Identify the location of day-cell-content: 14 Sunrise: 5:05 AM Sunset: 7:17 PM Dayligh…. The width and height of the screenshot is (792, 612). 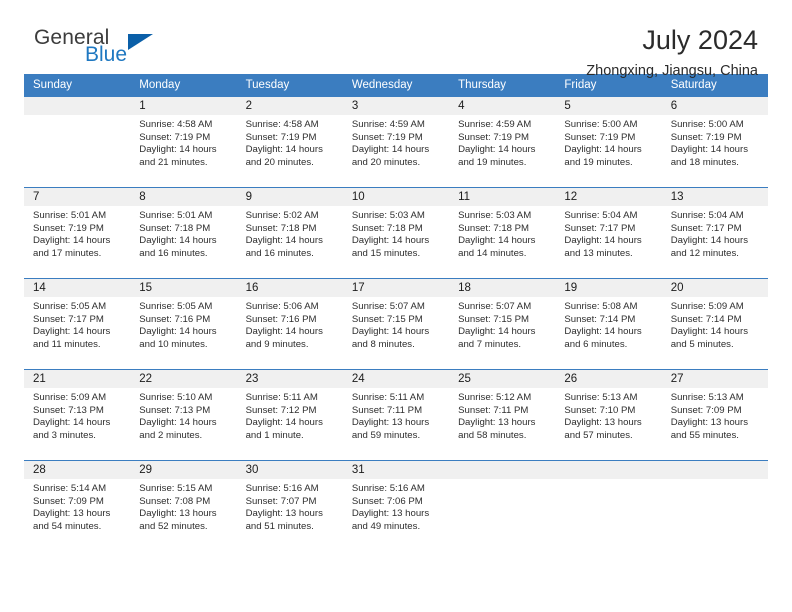
(77, 324).